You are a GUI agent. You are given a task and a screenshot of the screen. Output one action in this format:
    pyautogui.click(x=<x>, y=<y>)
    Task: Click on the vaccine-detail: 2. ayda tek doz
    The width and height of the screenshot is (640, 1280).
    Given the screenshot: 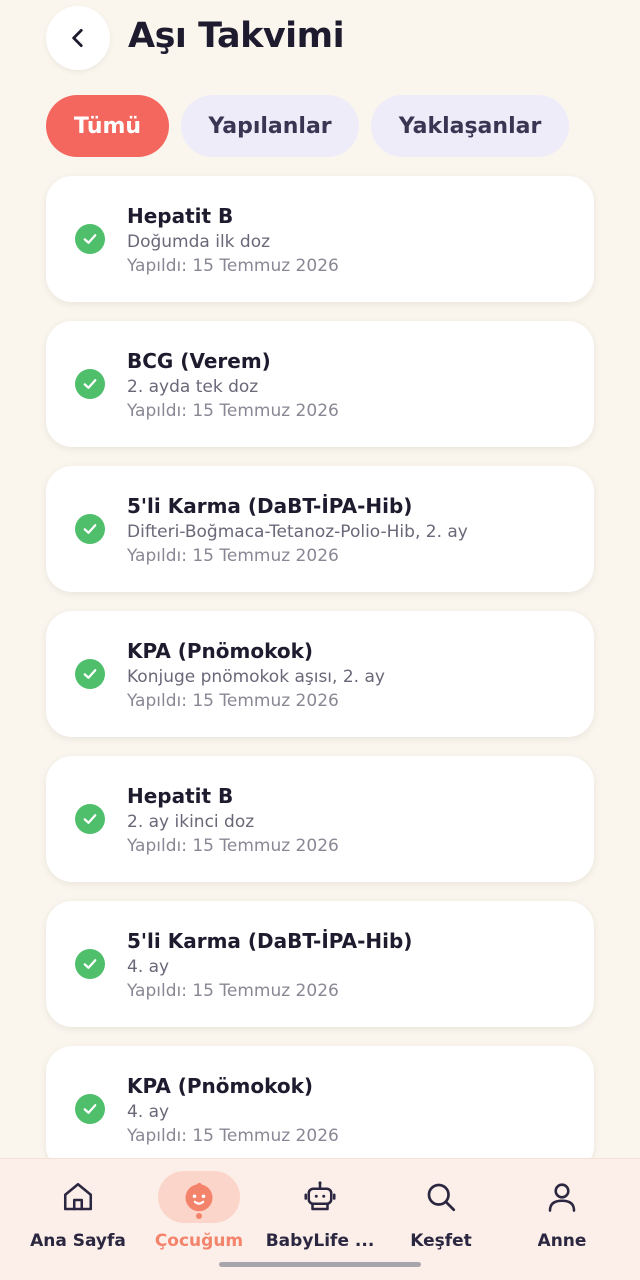 What is the action you would take?
    pyautogui.click(x=193, y=387)
    